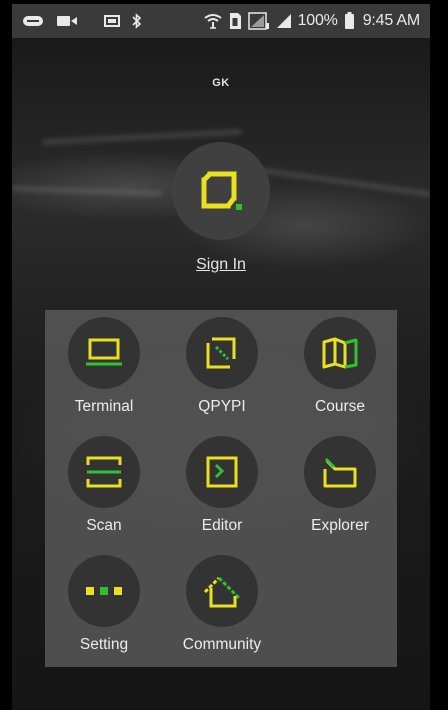 The width and height of the screenshot is (448, 710). I want to click on menu-item-terminal: Terminal, so click(104, 369).